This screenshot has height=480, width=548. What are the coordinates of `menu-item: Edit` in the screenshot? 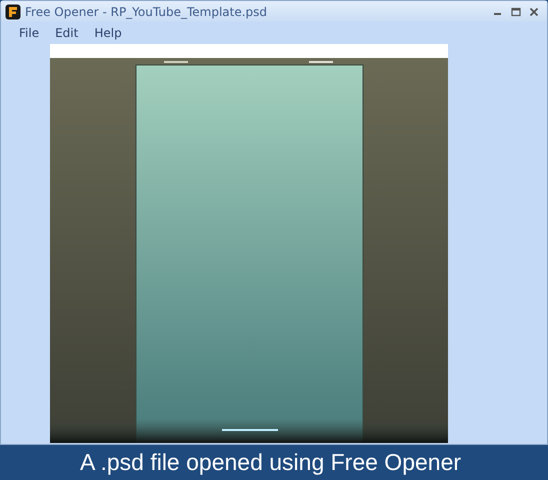 It's located at (66, 33).